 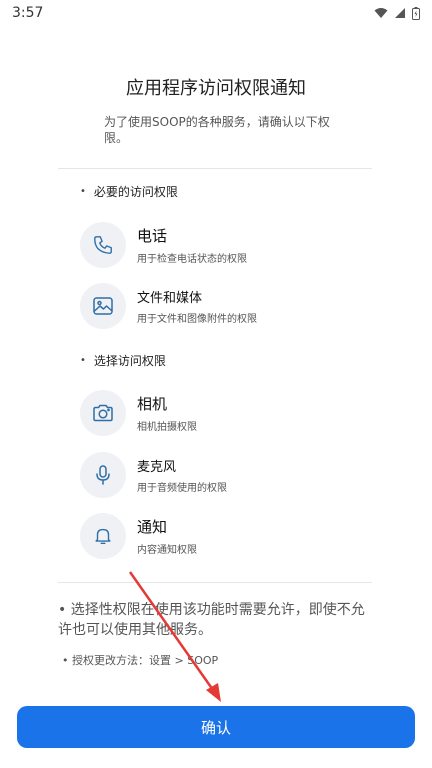 I want to click on status-bar: 3:57, so click(x=216, y=13).